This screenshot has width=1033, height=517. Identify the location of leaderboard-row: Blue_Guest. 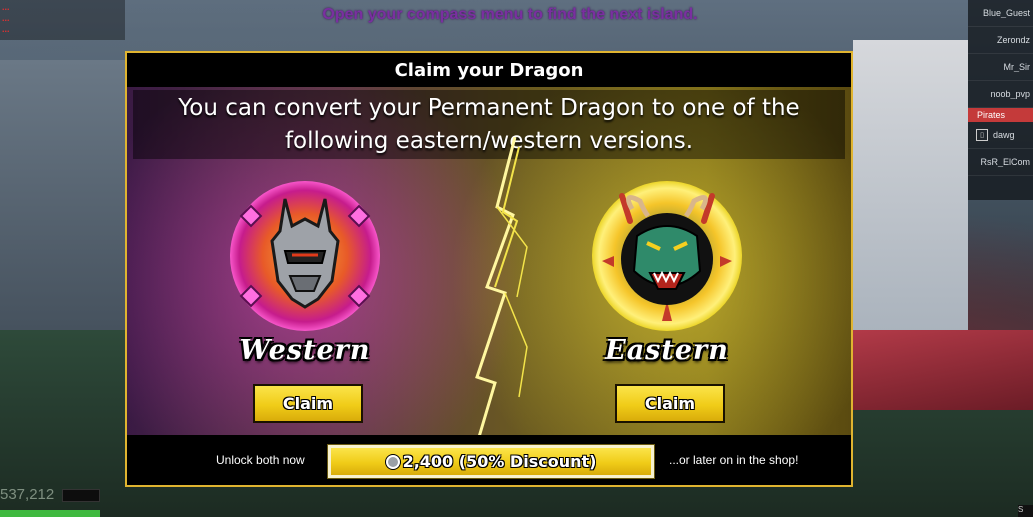
(1000, 13).